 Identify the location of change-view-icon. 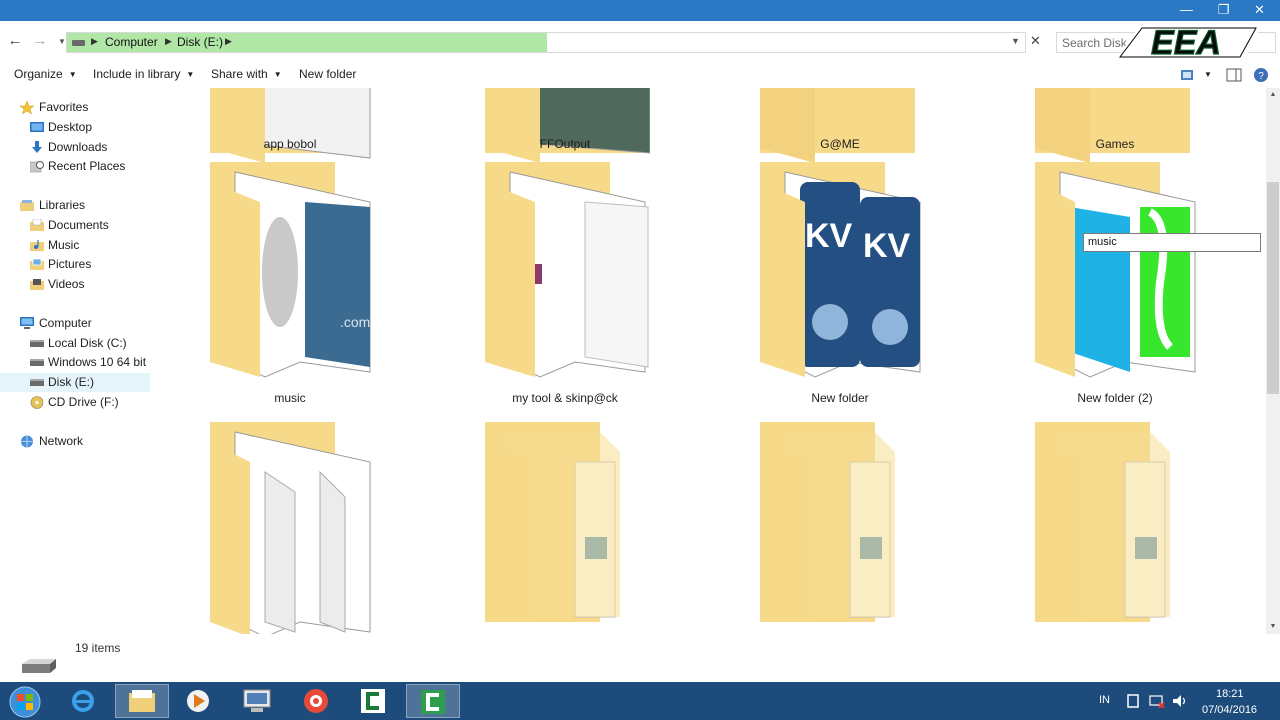
(1187, 75).